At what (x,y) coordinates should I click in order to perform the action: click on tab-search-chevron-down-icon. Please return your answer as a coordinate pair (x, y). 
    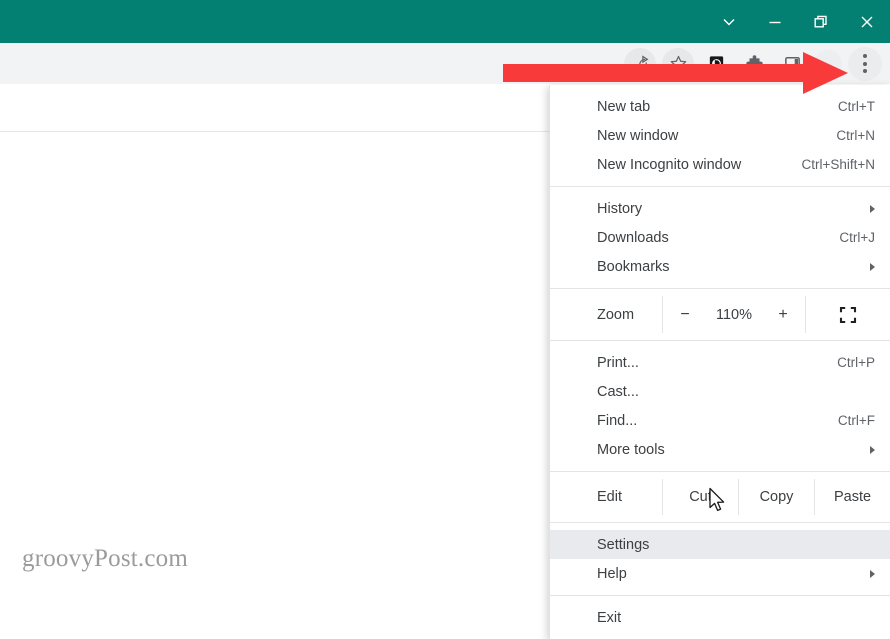
    Looking at the image, I should click on (729, 21).